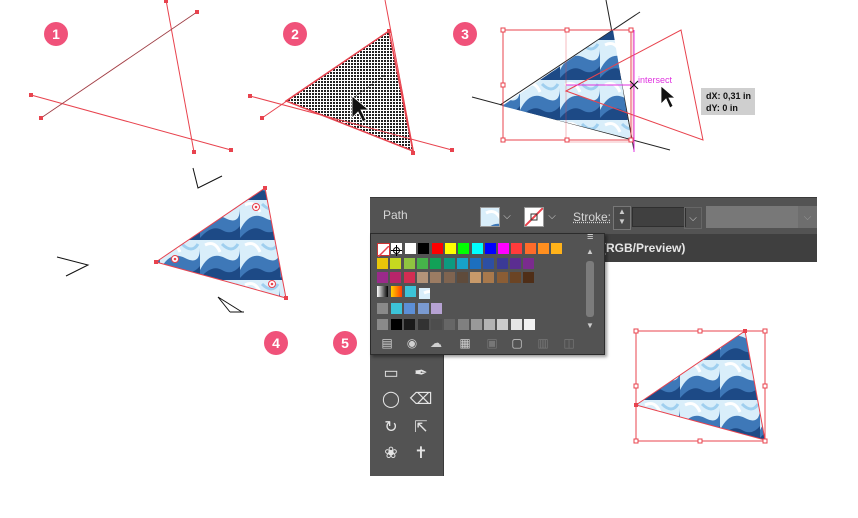 The height and width of the screenshot is (518, 858). Describe the element at coordinates (659, 217) in the screenshot. I see `stroke-weight-input` at that location.